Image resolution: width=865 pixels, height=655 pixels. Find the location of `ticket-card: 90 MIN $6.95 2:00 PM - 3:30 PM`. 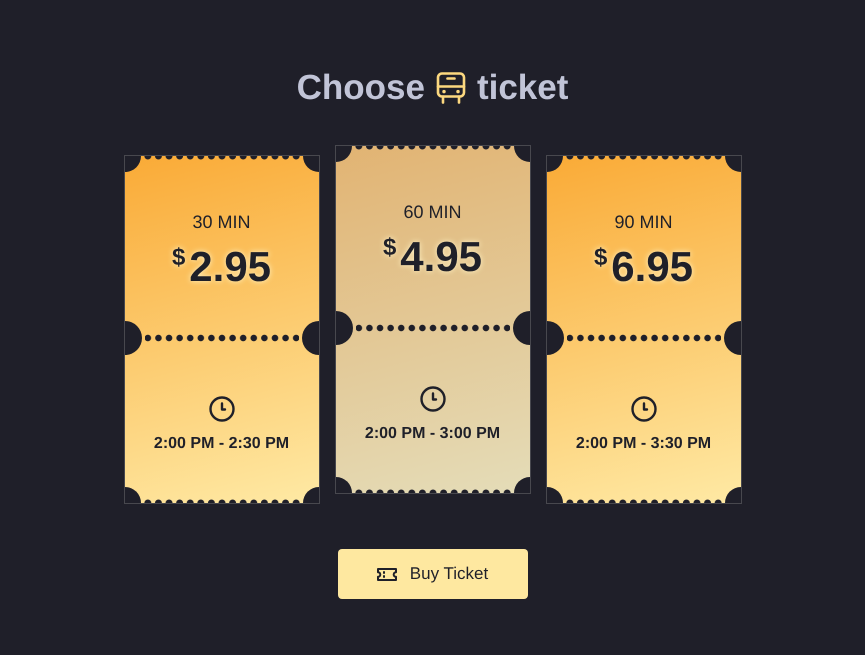

ticket-card: 90 MIN $6.95 2:00 PM - 3:30 PM is located at coordinates (644, 329).